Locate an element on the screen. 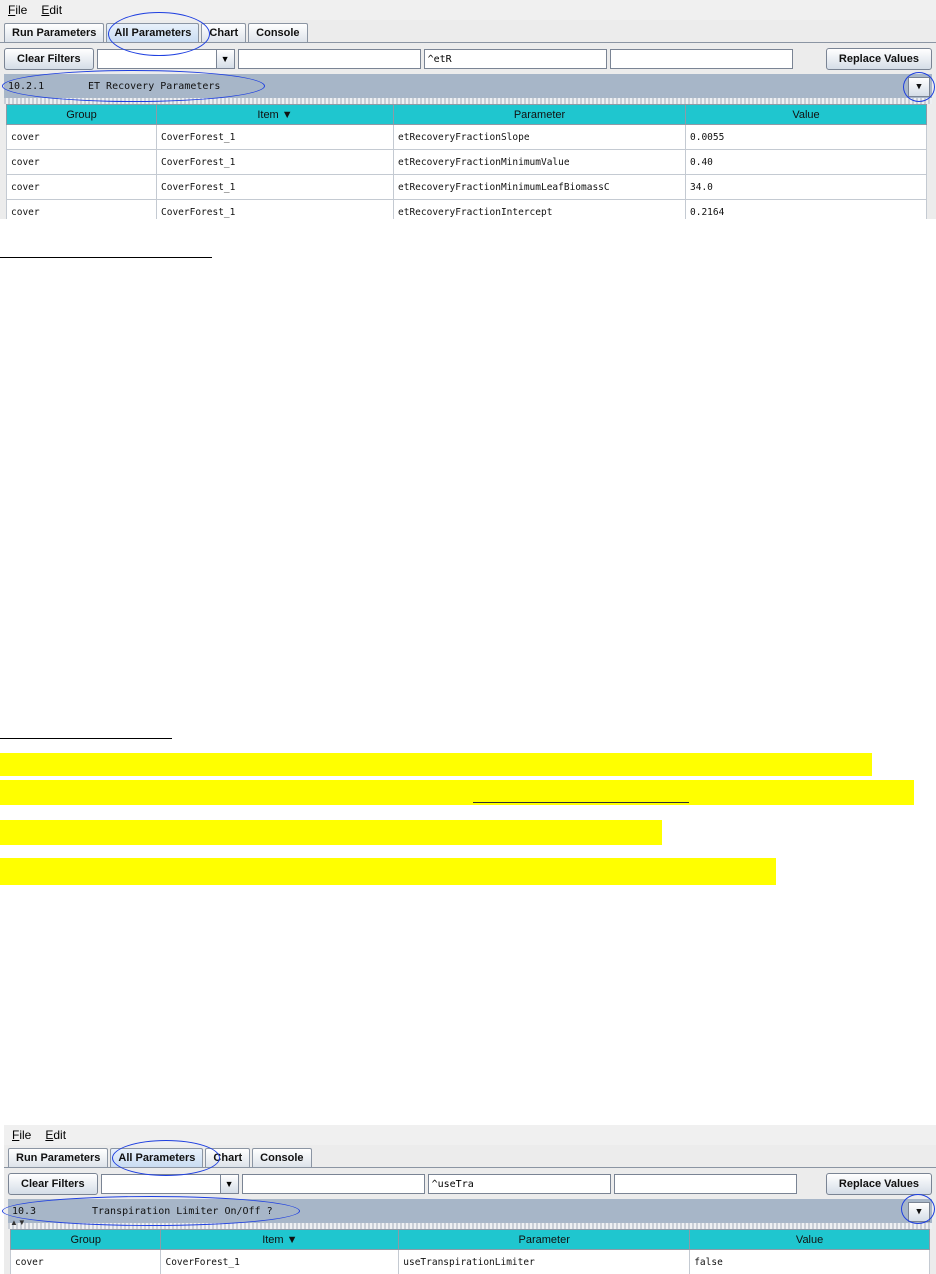 The width and height of the screenshot is (936, 1274). table-cell: false is located at coordinates (809, 1261).